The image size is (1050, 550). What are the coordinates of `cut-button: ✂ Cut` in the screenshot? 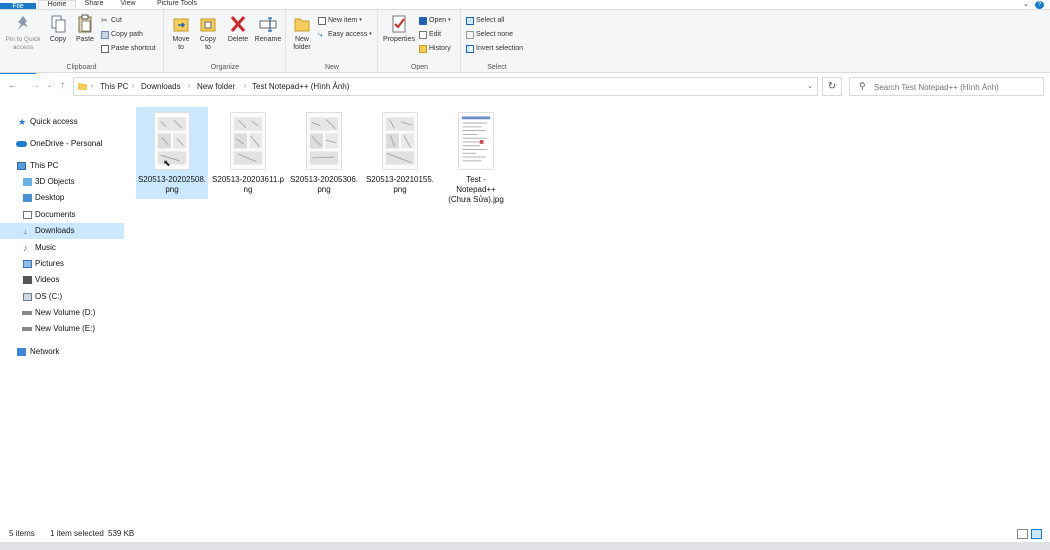 It's located at (111, 20).